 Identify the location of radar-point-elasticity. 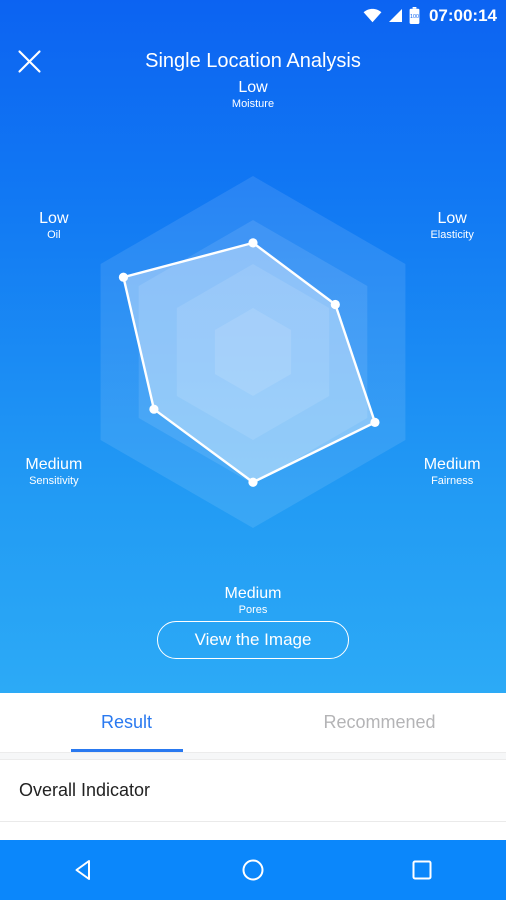
(335, 304).